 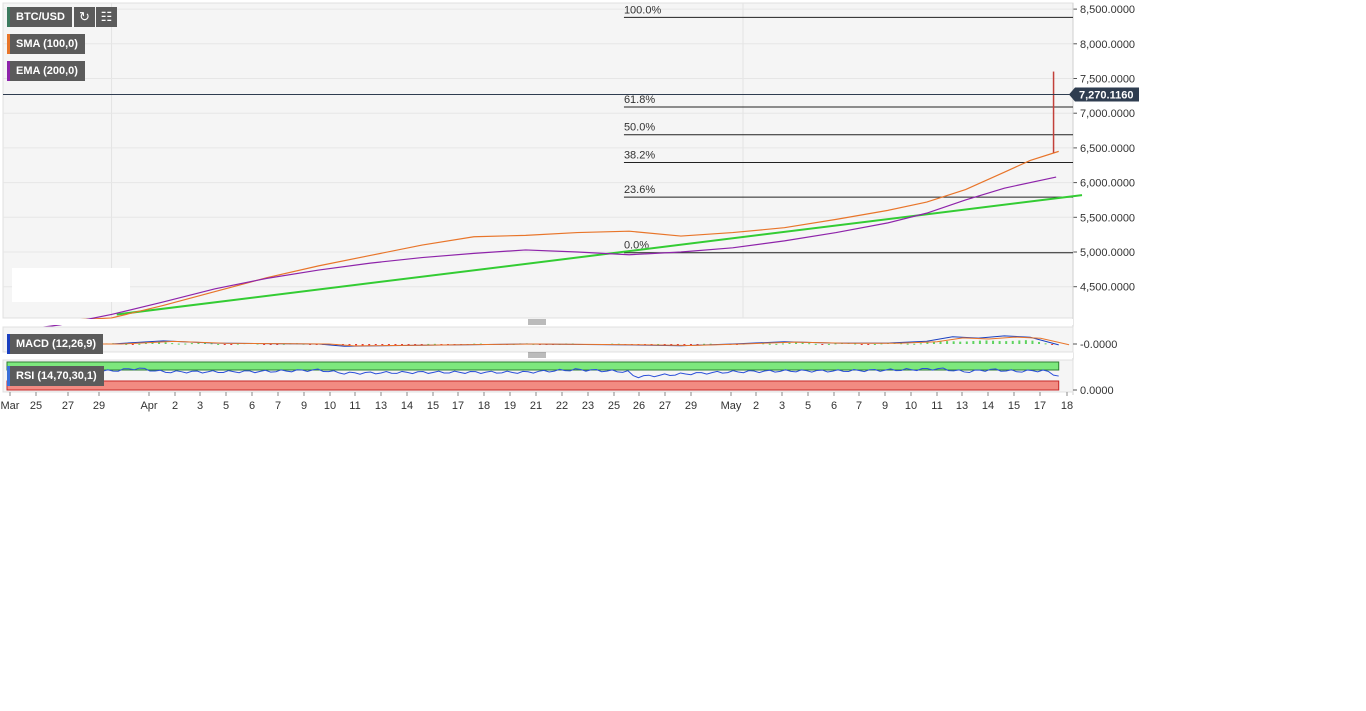 What do you see at coordinates (252, 406) in the screenshot?
I see `time-axis-label: 6` at bounding box center [252, 406].